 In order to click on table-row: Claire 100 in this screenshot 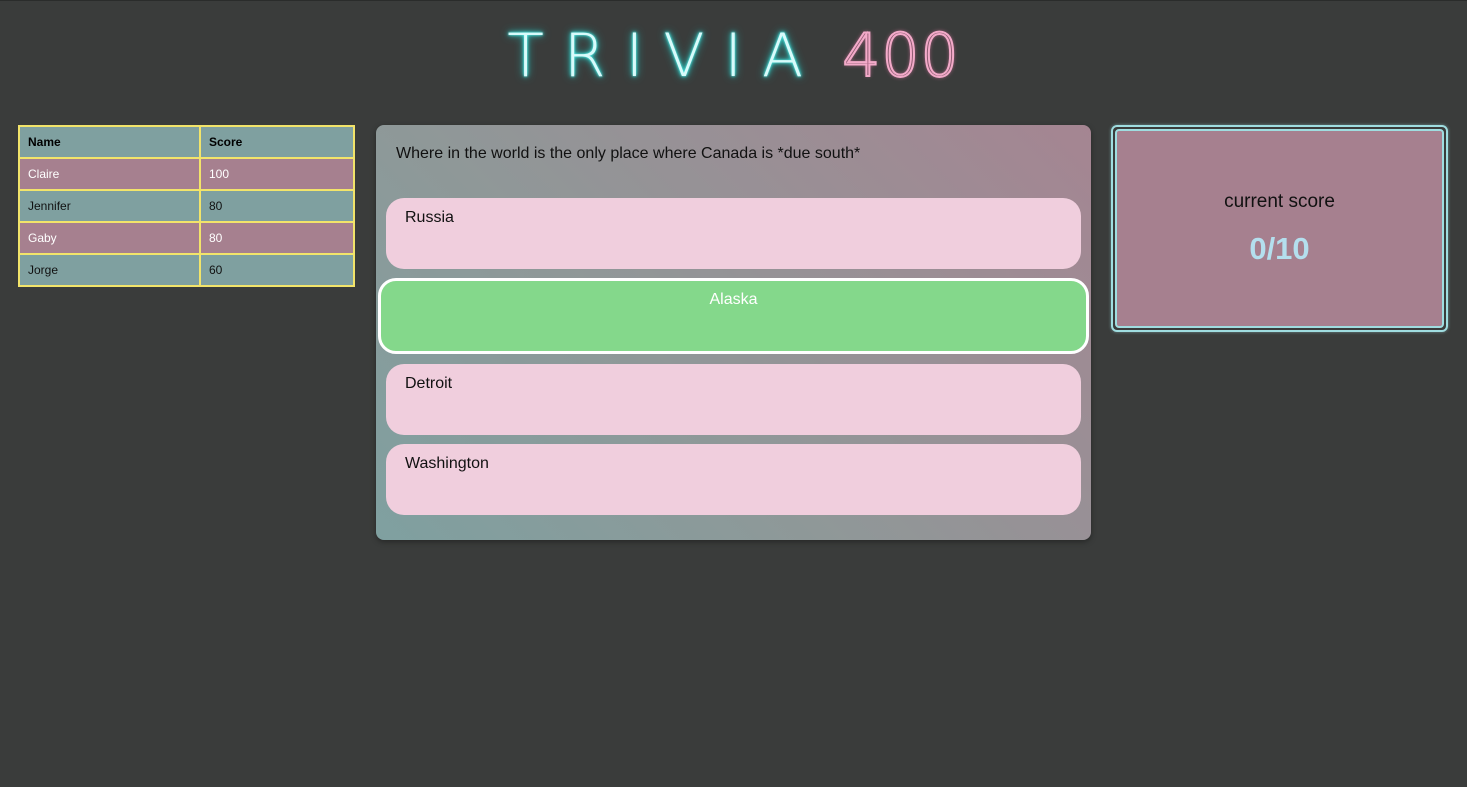, I will do `click(186, 174)`.